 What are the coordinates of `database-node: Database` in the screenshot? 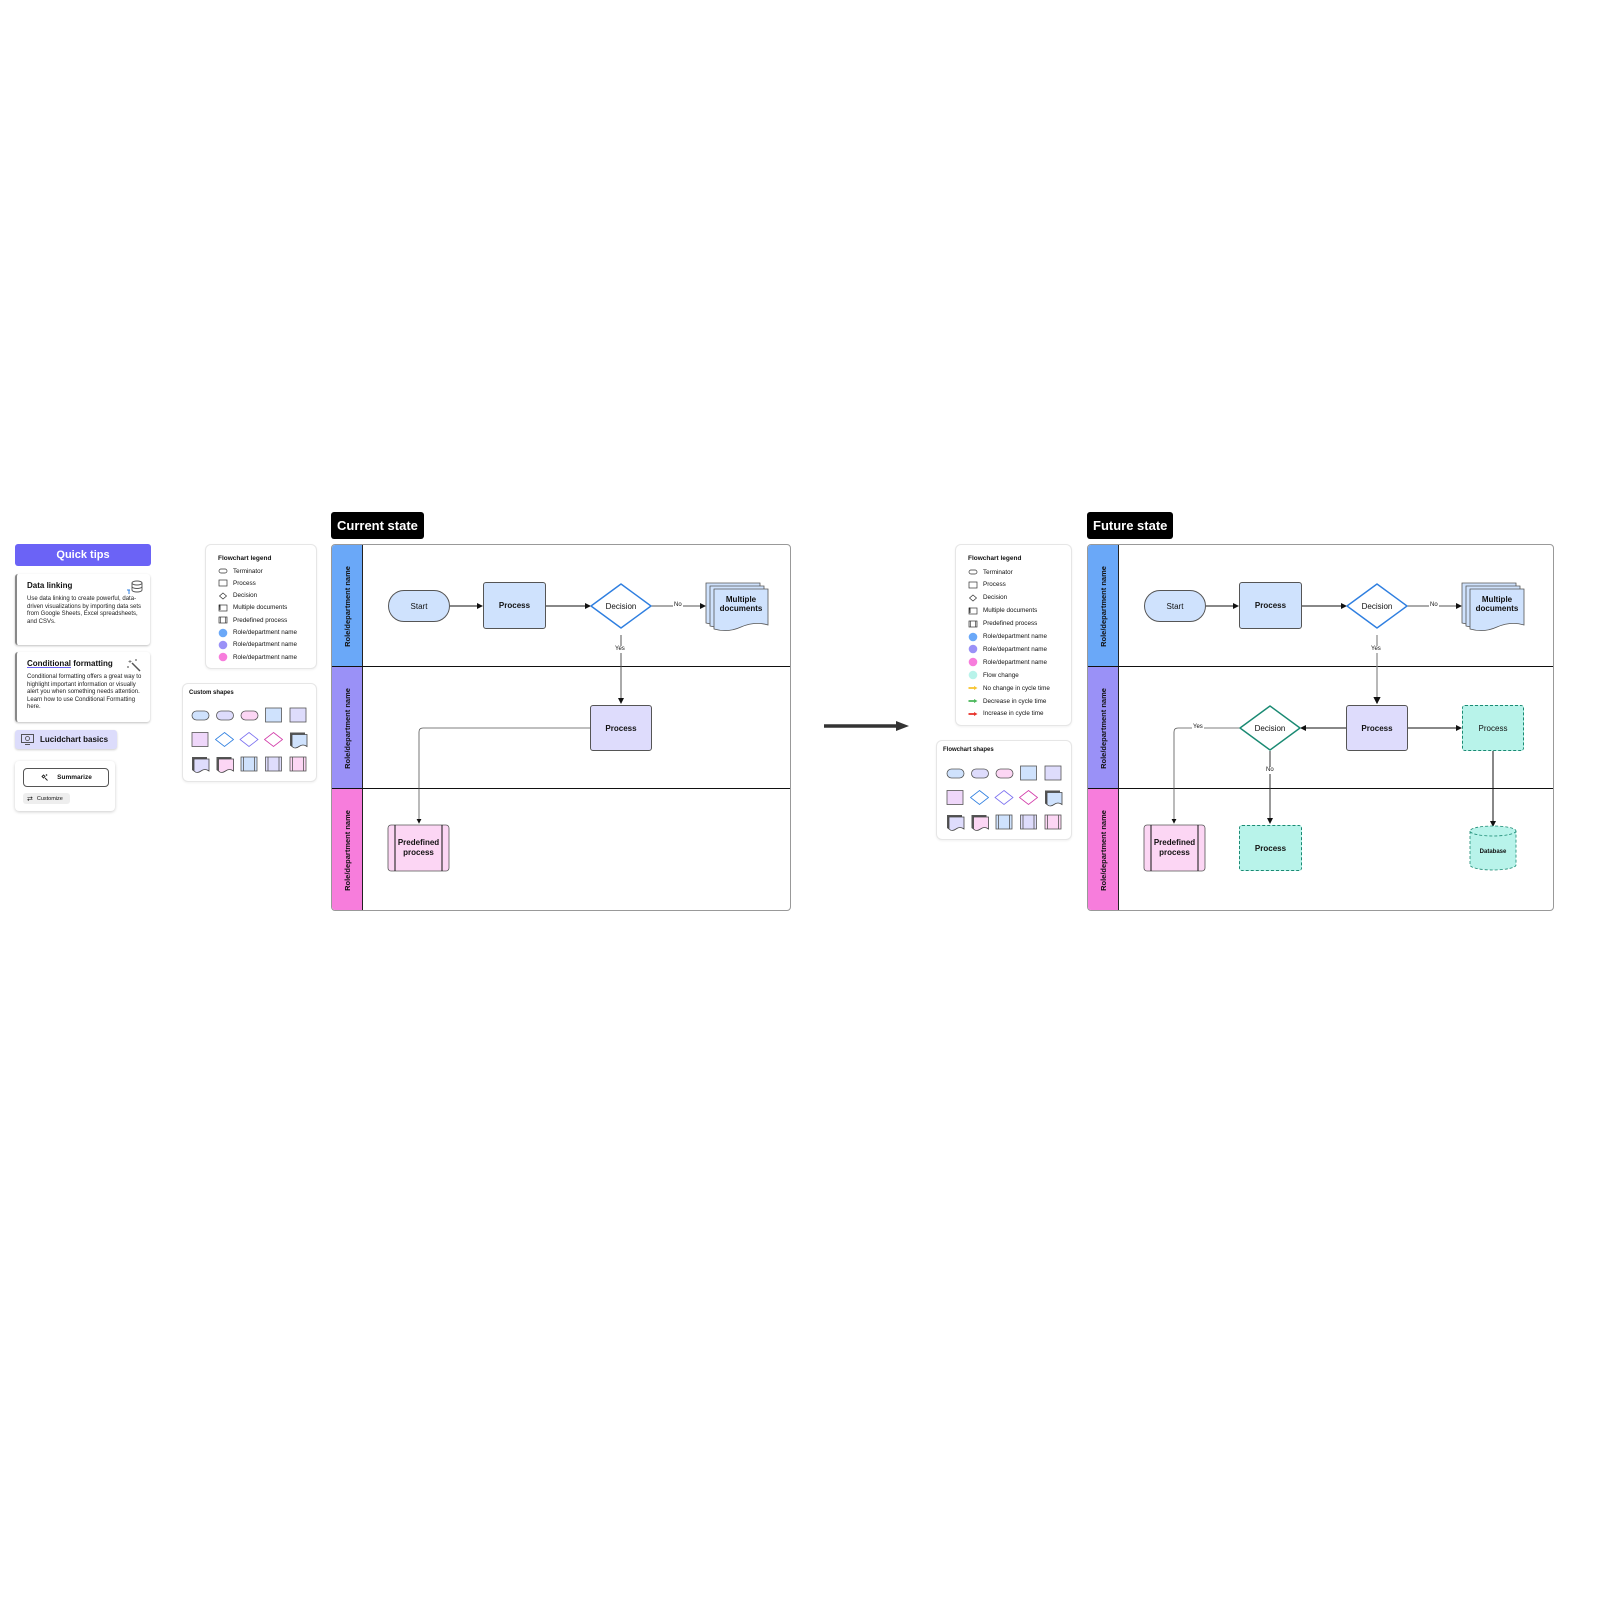 It's located at (1493, 852).